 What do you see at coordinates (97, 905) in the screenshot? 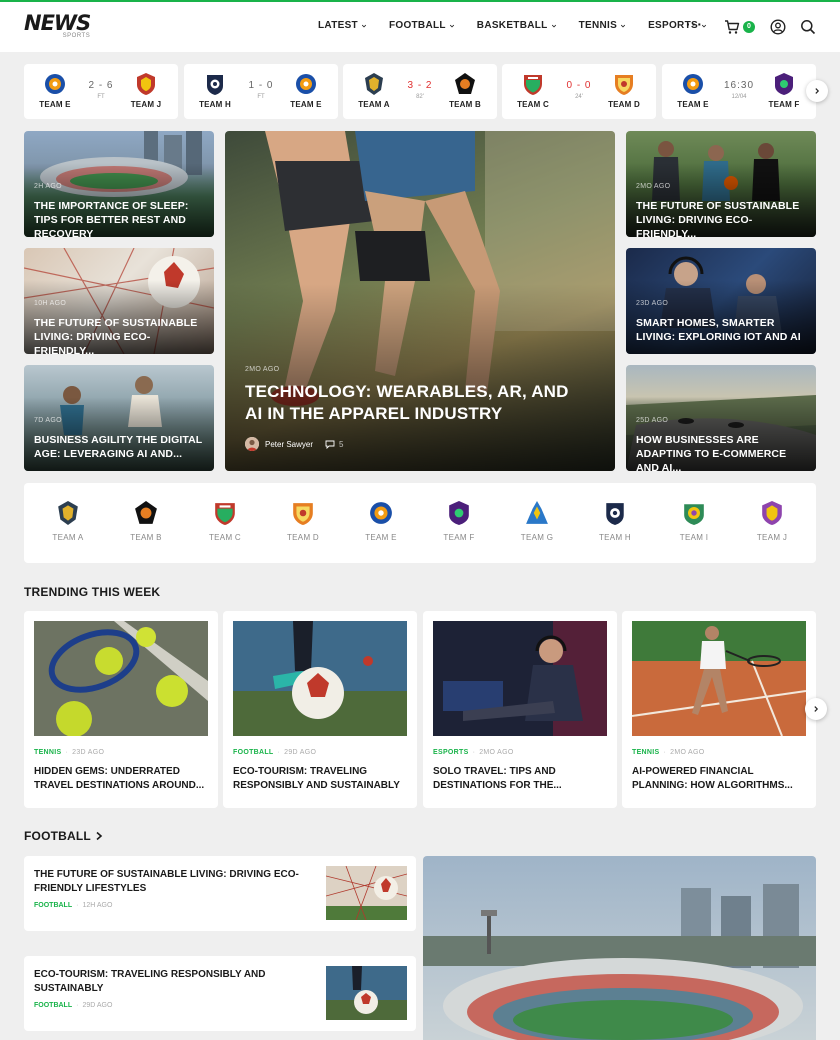
I see `article-time: 12H AGO` at bounding box center [97, 905].